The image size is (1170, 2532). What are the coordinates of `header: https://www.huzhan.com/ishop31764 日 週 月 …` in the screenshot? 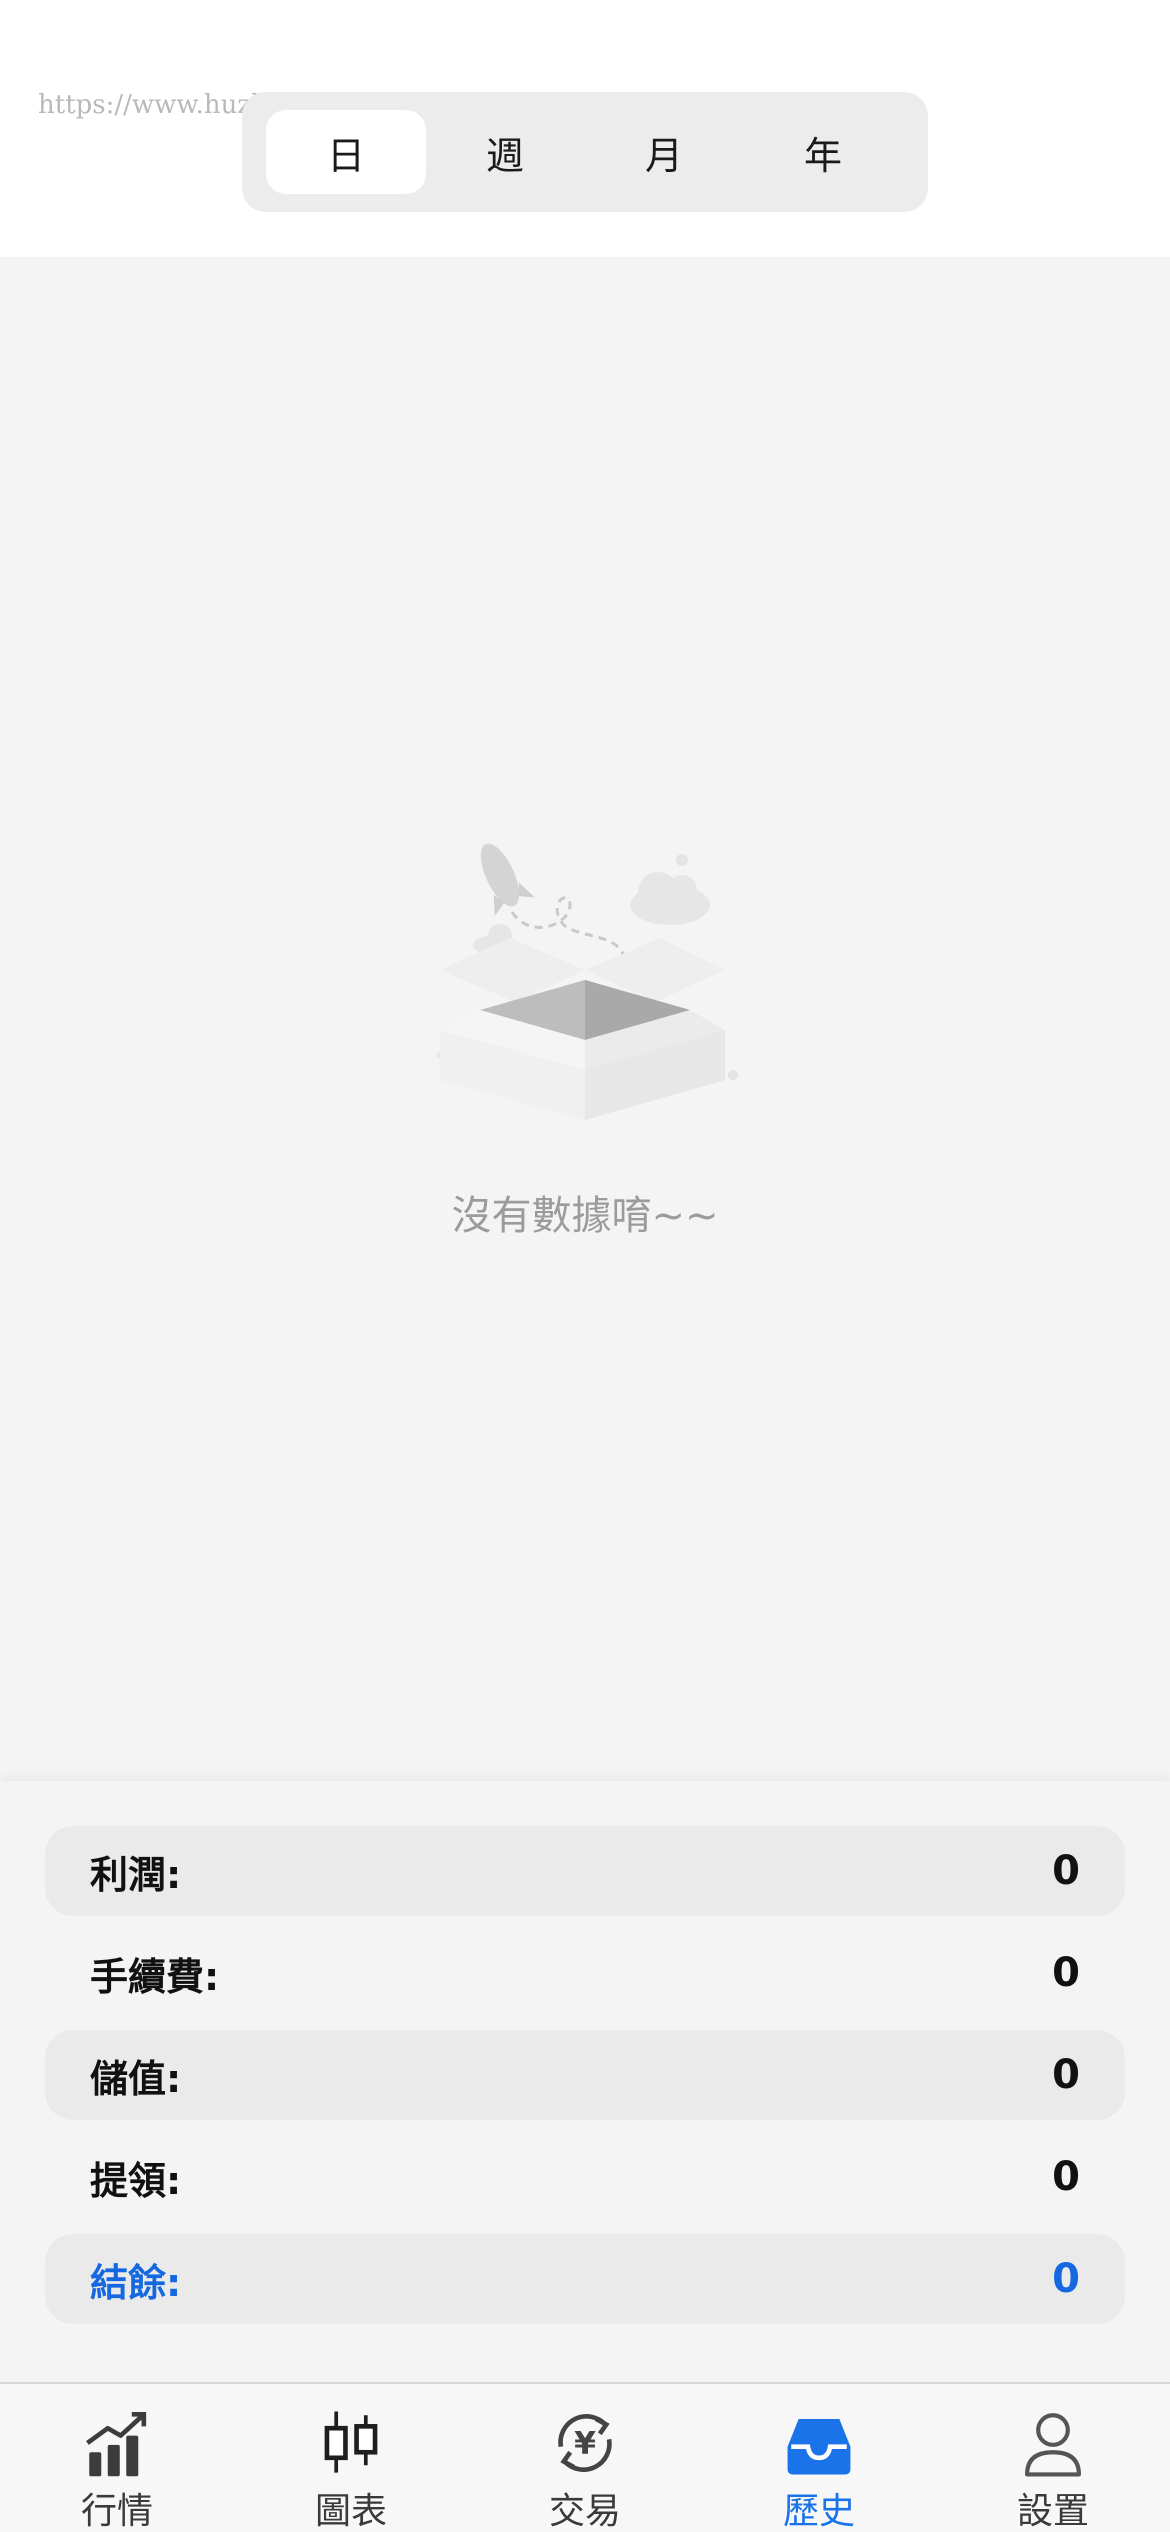 It's located at (585, 128).